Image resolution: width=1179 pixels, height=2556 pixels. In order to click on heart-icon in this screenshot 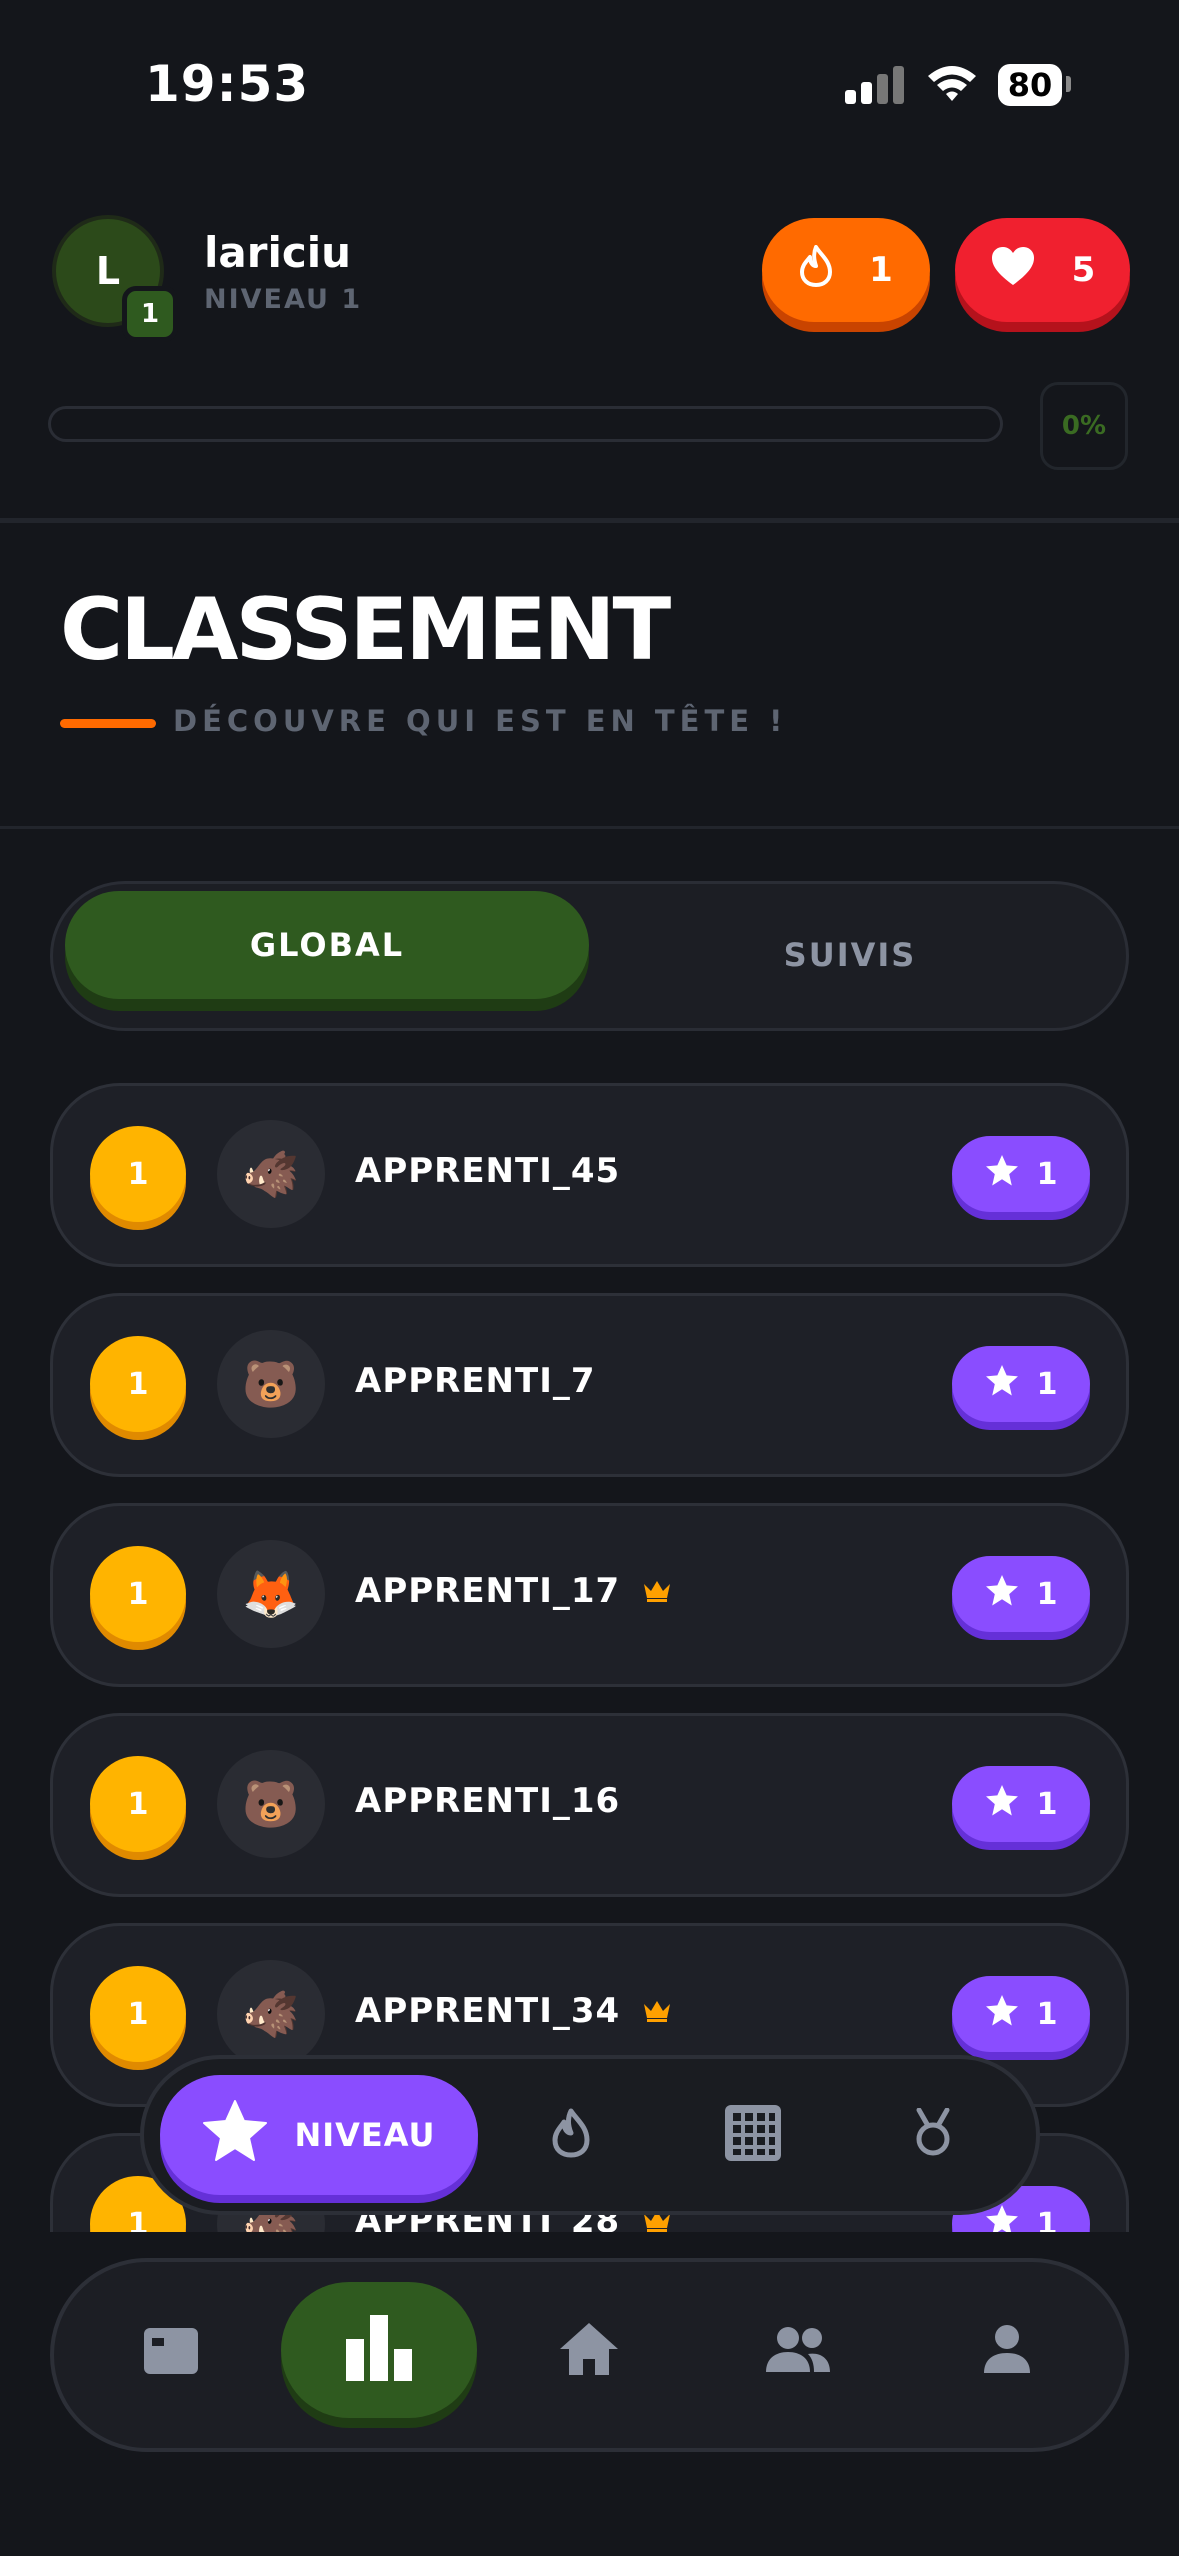, I will do `click(1013, 270)`.